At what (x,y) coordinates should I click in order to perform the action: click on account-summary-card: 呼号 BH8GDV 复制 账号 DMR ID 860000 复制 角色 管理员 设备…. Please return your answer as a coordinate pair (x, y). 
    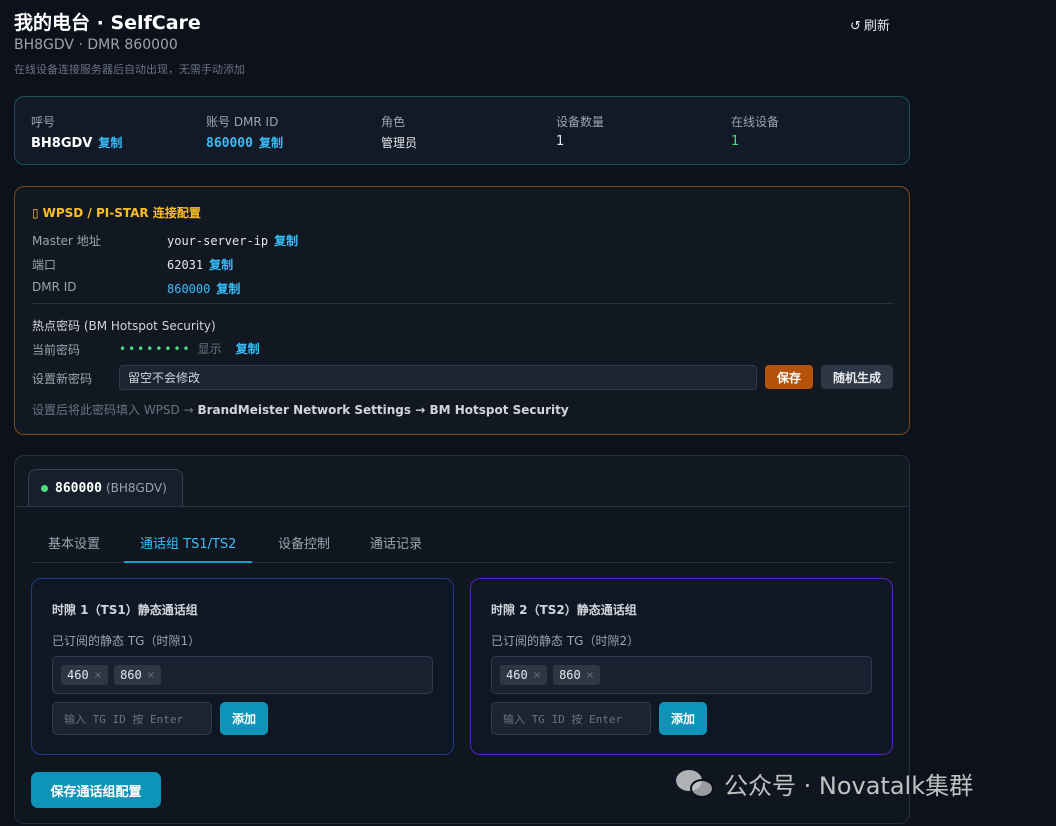
    Looking at the image, I should click on (462, 130).